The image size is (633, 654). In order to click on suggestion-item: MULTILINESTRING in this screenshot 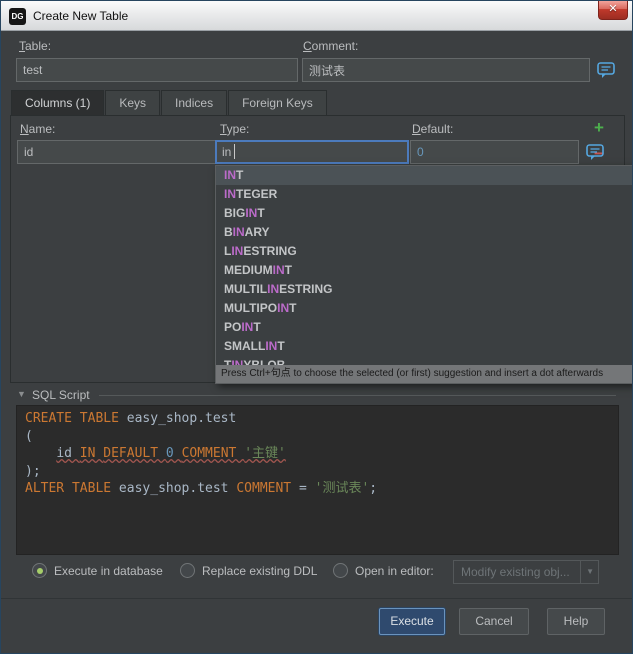, I will do `click(424, 289)`.